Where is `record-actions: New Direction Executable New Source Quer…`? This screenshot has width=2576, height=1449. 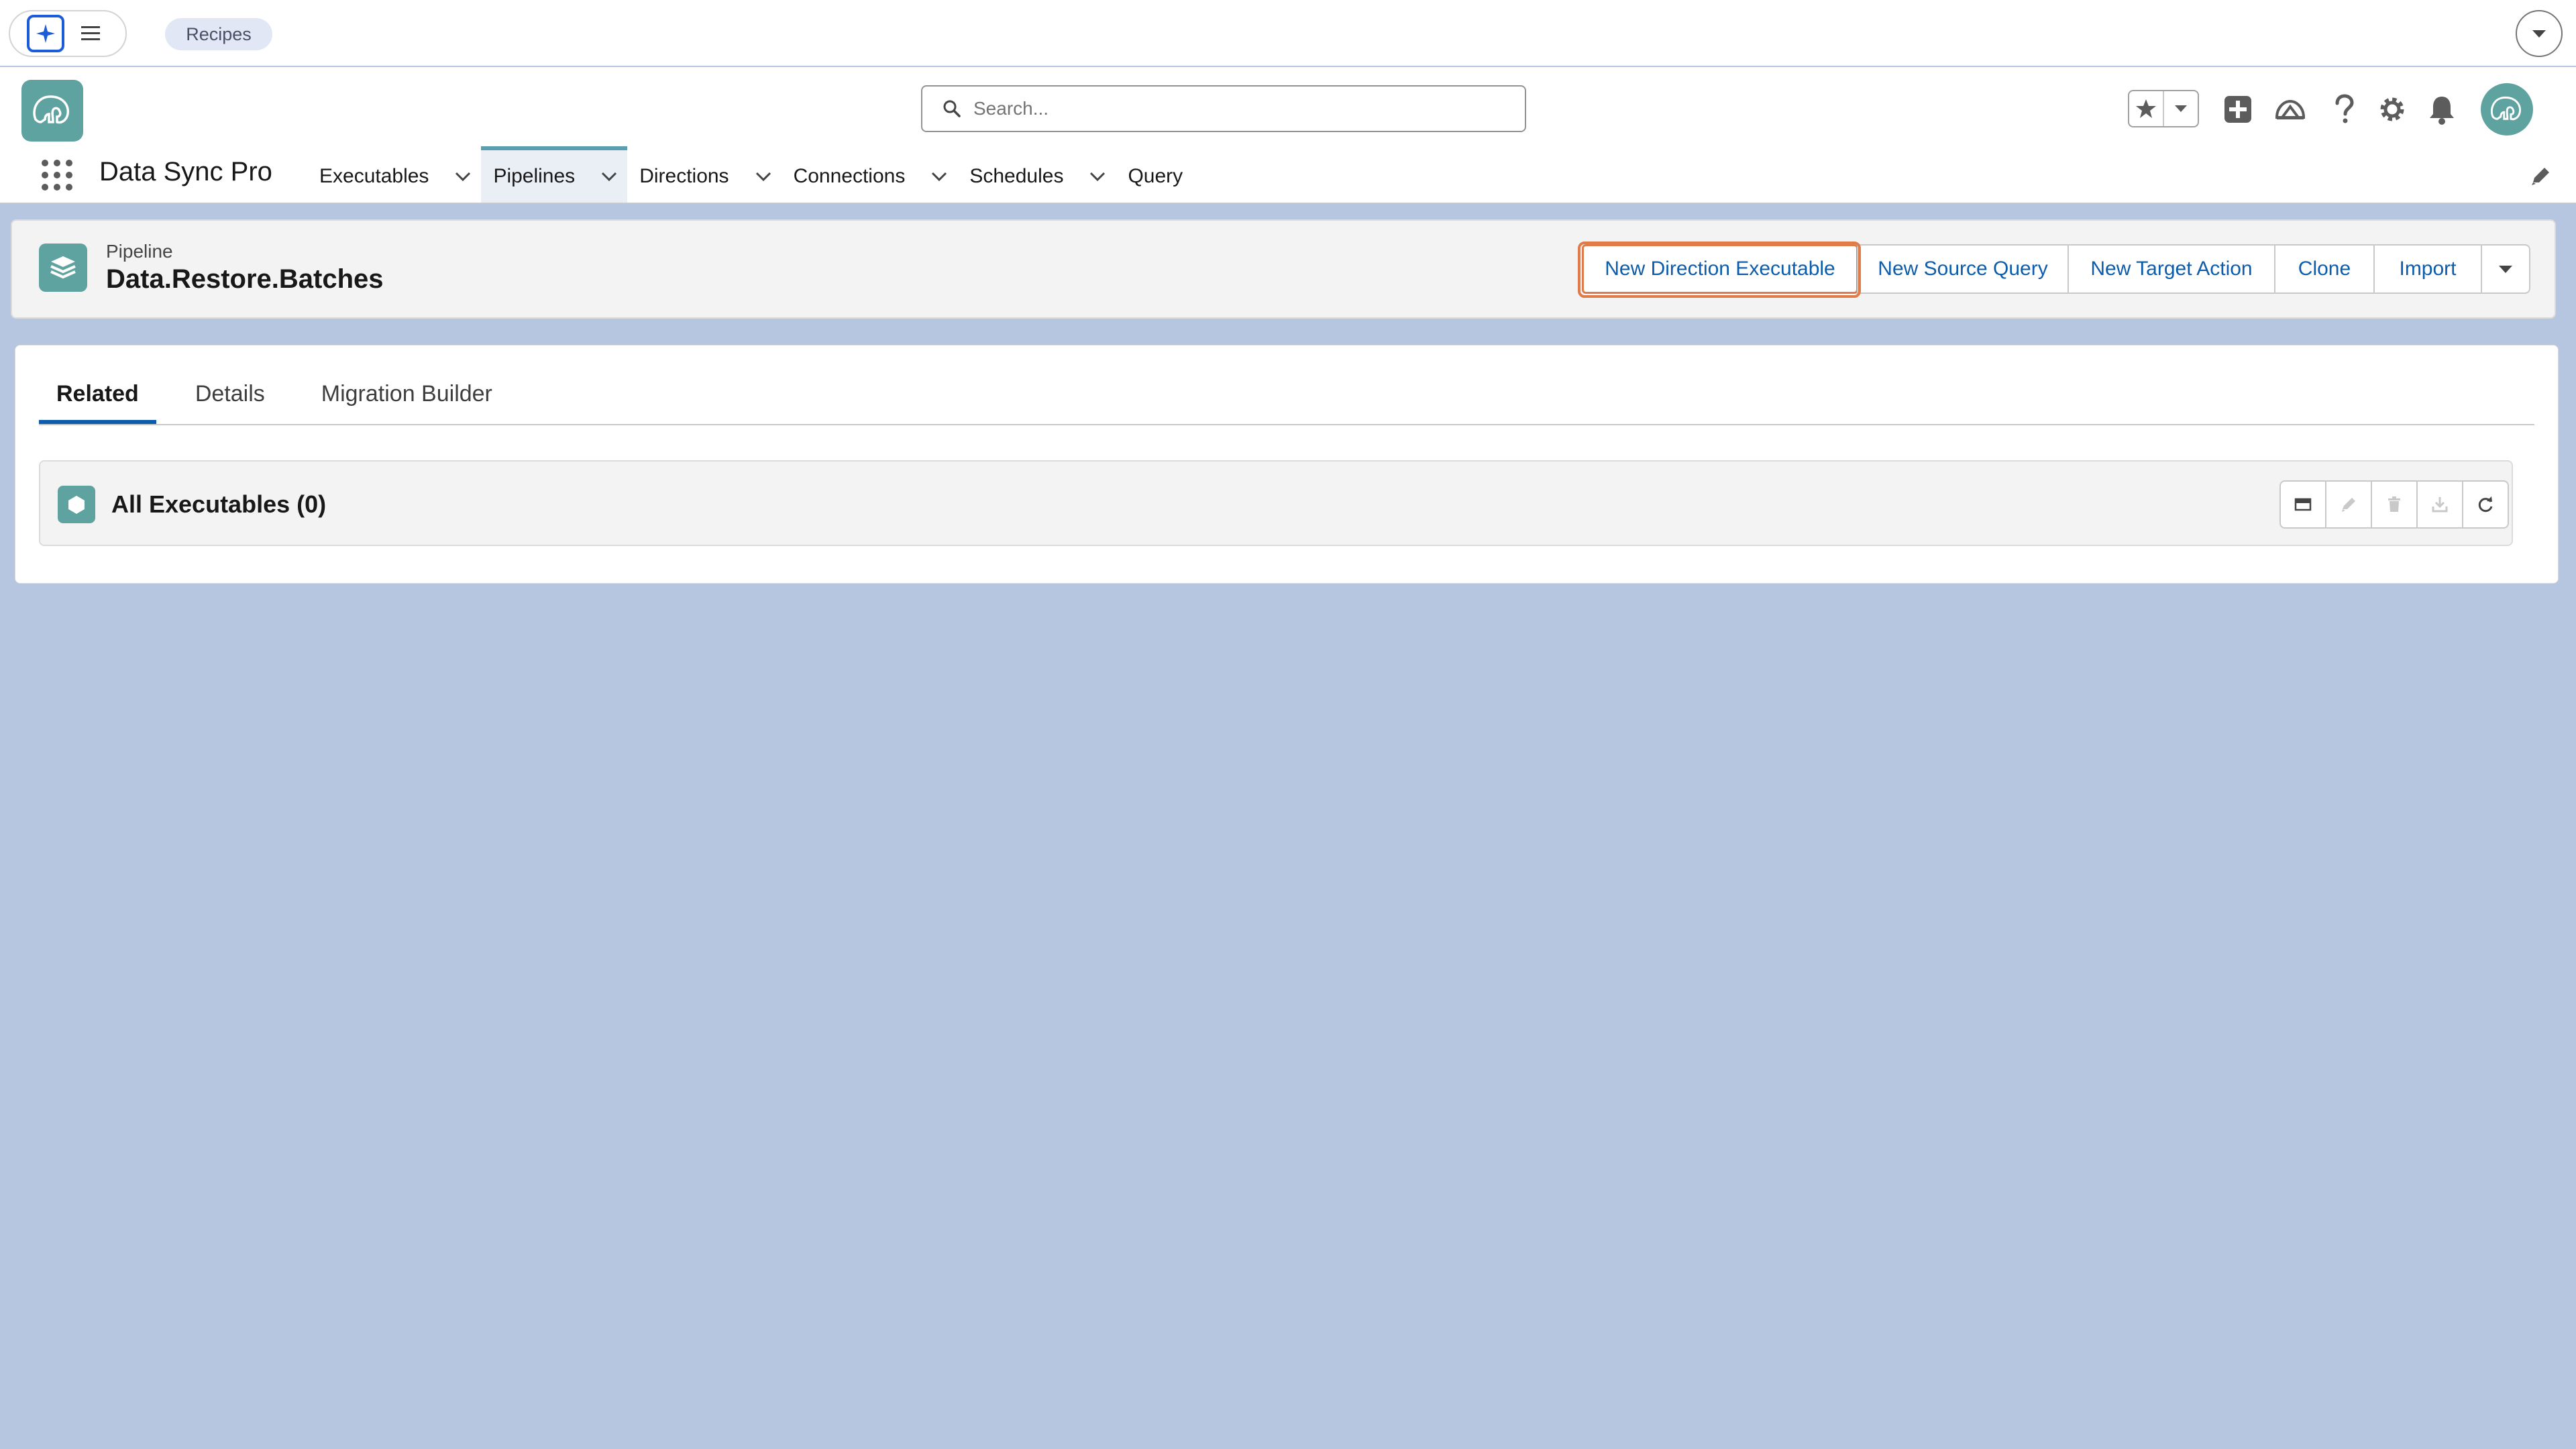 record-actions: New Direction Executable New Source Quer… is located at coordinates (2056, 269).